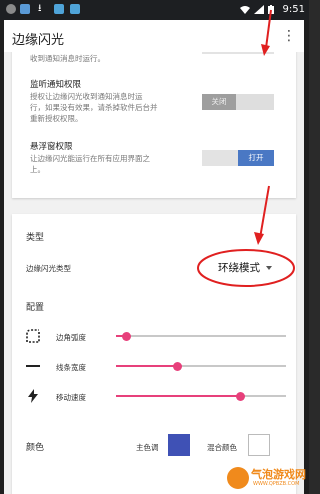 This screenshot has width=320, height=494. Describe the element at coordinates (40, 8) in the screenshot. I see `download-icon: ⭳` at that location.